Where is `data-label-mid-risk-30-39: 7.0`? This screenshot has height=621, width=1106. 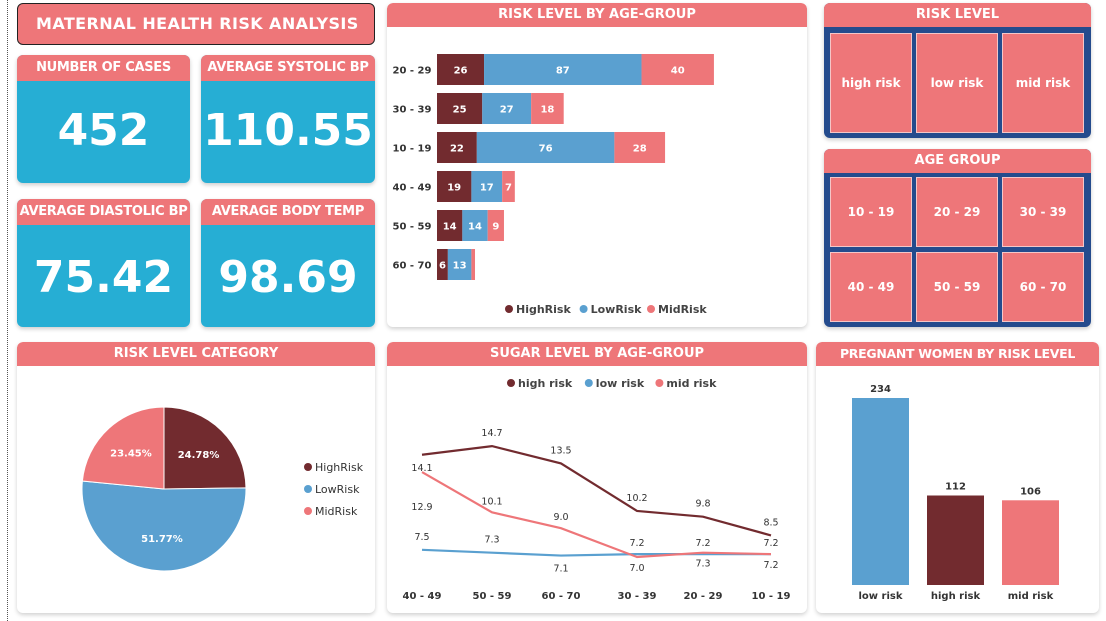
data-label-mid-risk-30-39: 7.0 is located at coordinates (636, 568).